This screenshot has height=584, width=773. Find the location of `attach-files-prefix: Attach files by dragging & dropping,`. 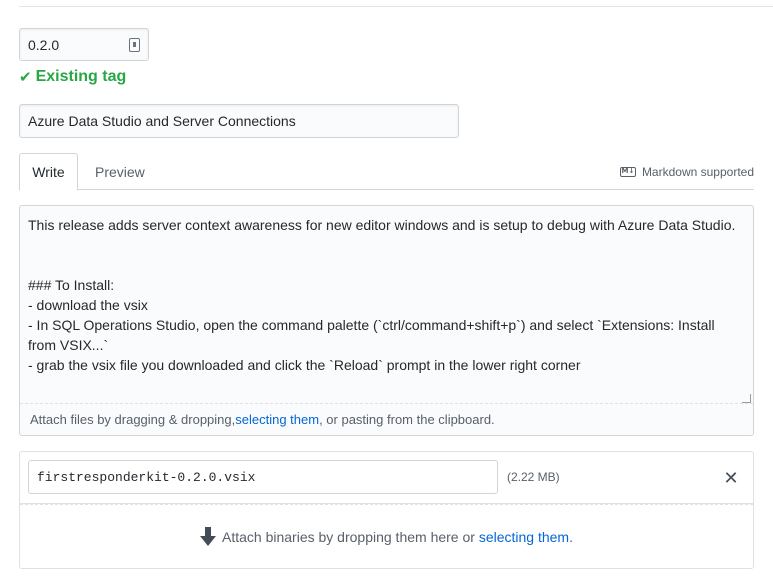

attach-files-prefix: Attach files by dragging & dropping, is located at coordinates (133, 419).